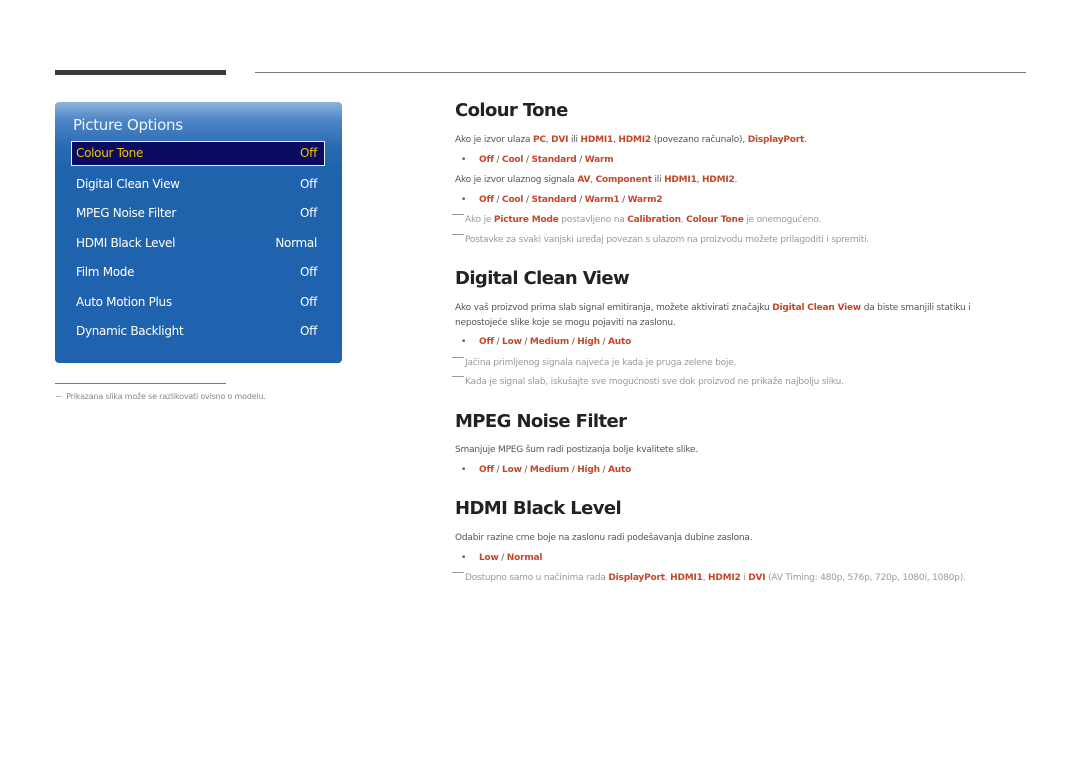 The image size is (1080, 763). Describe the element at coordinates (620, 342) in the screenshot. I see `option-value: Auto` at that location.